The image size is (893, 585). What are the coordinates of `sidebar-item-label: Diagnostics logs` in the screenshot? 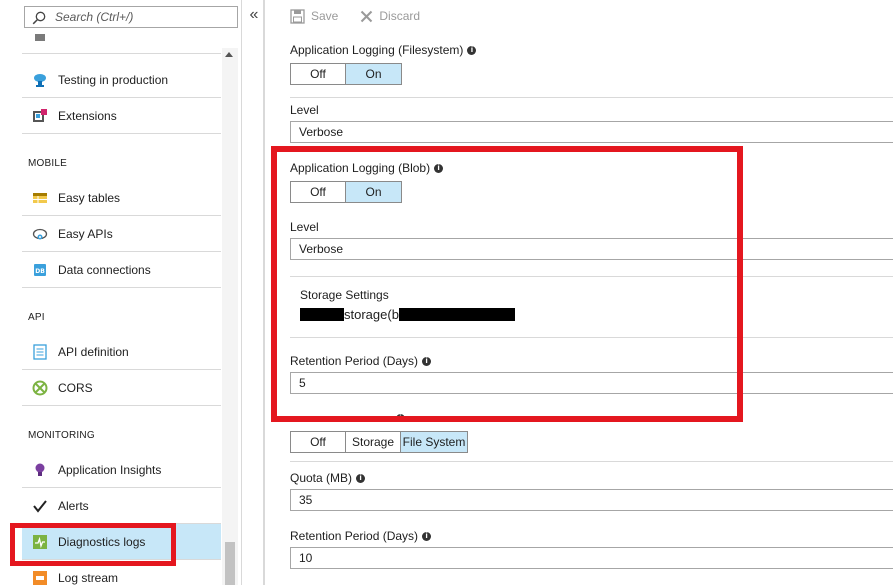 It's located at (102, 541).